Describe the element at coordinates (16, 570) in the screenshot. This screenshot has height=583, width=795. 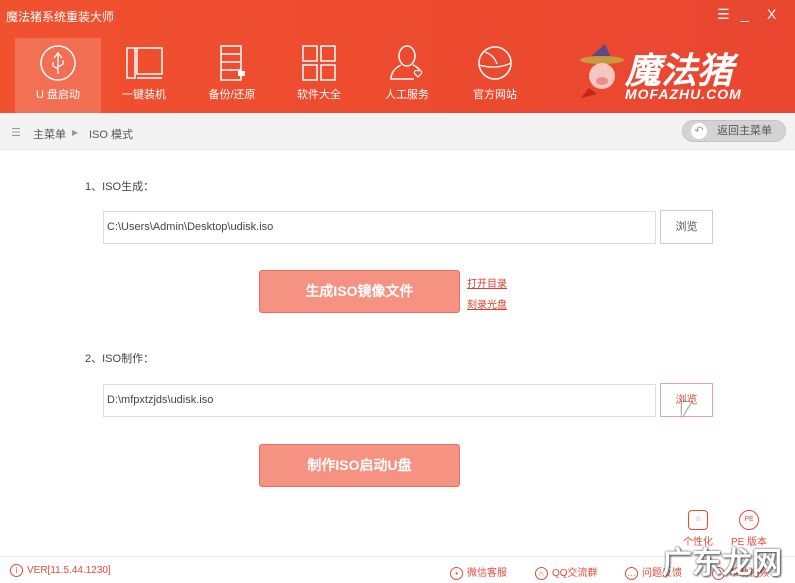
I see `info-icon: i` at that location.